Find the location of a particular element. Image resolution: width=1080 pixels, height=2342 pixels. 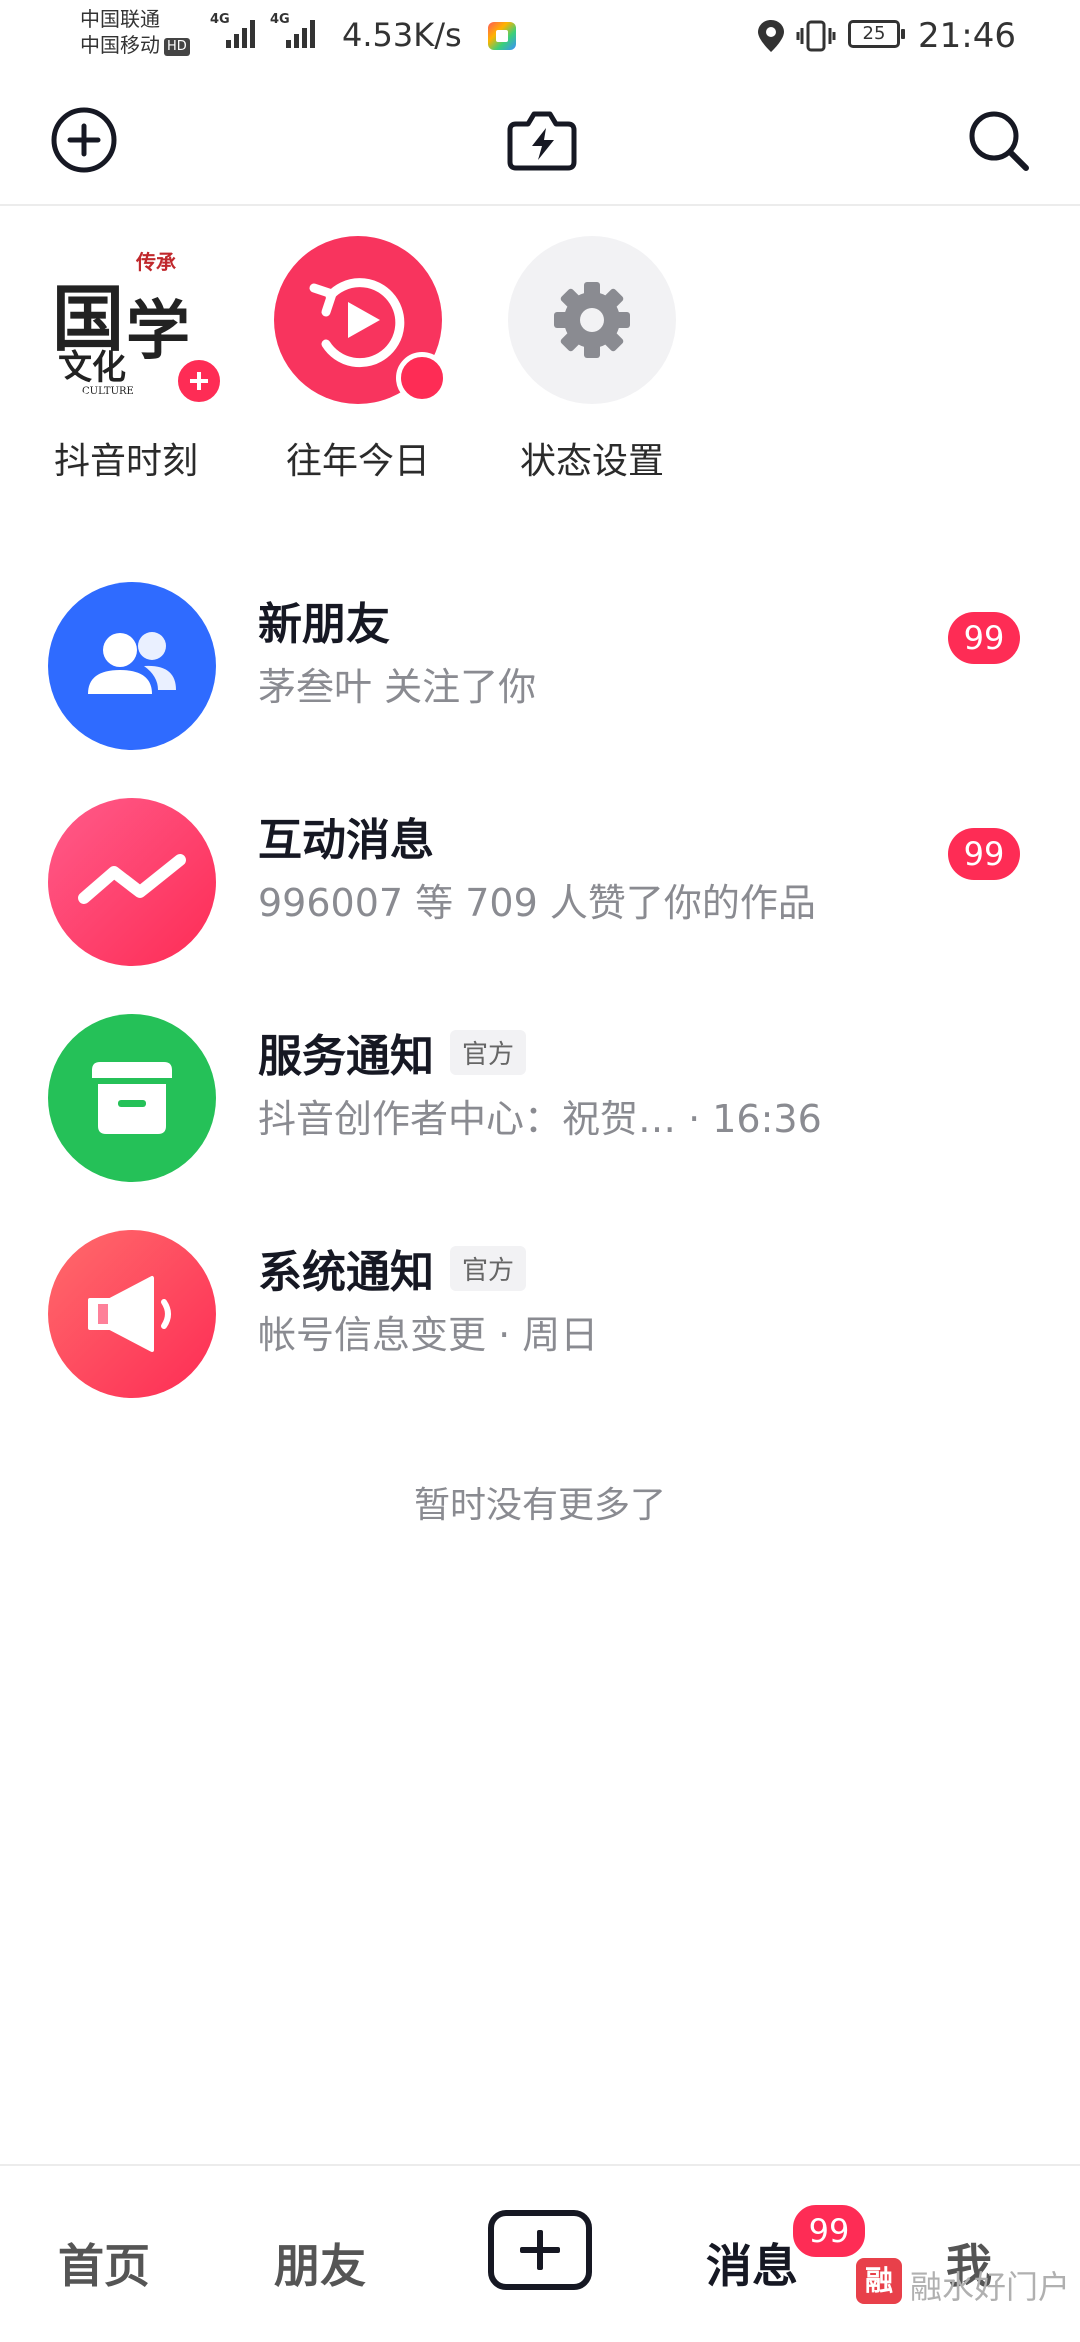

friends-icon is located at coordinates (132, 666).